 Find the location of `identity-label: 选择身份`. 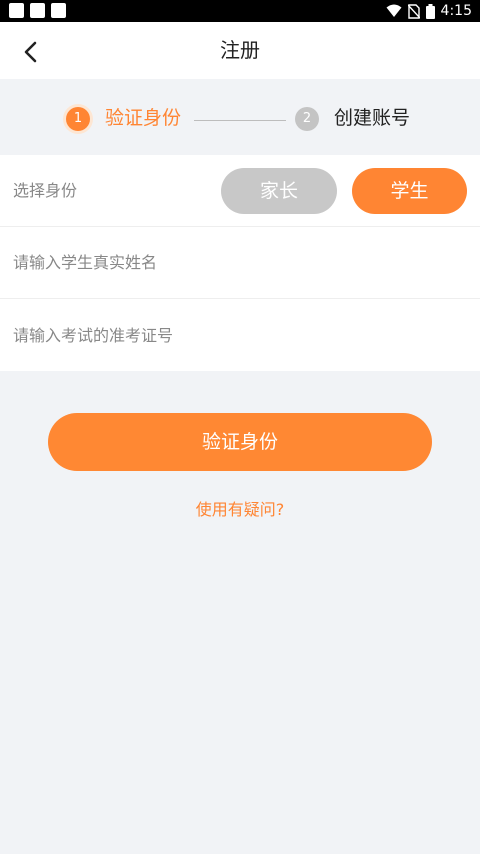

identity-label: 选择身份 is located at coordinates (45, 190).